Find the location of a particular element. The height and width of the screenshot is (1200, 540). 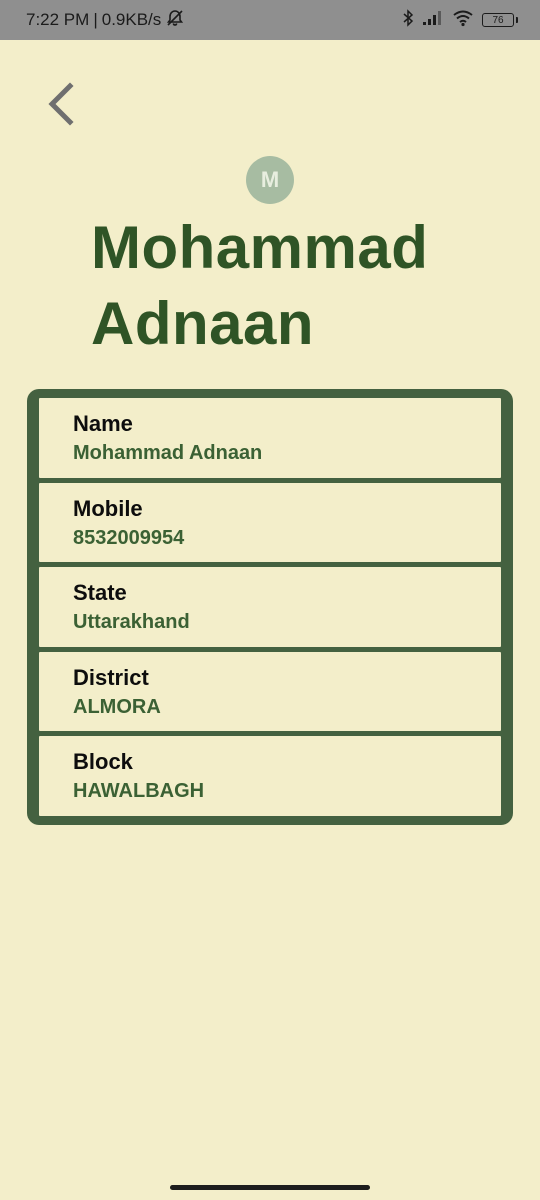

battery-icon: 76 is located at coordinates (500, 20).